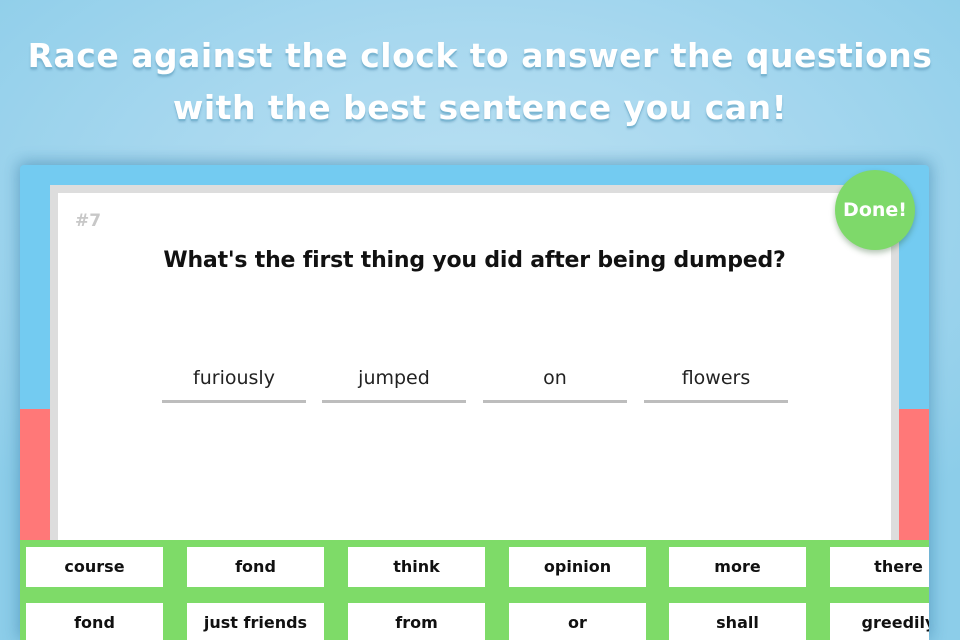  Describe the element at coordinates (879, 621) in the screenshot. I see `word-tile: greedily` at that location.